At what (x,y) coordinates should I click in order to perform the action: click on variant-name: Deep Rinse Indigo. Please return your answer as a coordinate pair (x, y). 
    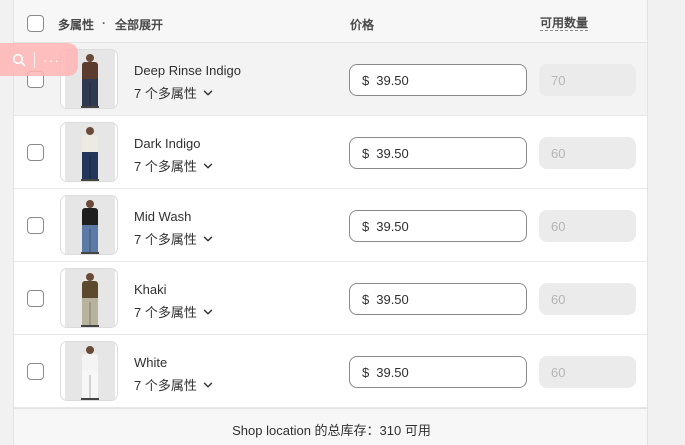
    Looking at the image, I should click on (187, 70).